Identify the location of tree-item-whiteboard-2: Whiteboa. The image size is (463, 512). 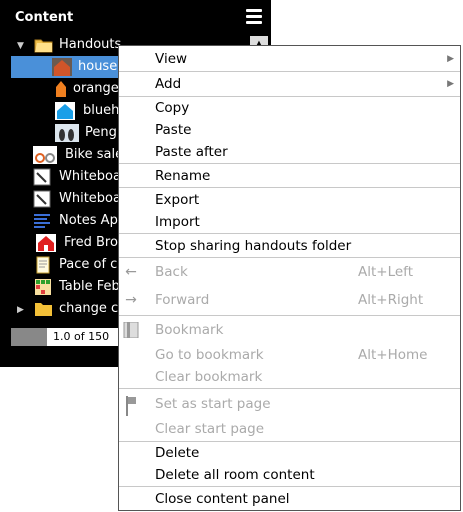
(60, 199).